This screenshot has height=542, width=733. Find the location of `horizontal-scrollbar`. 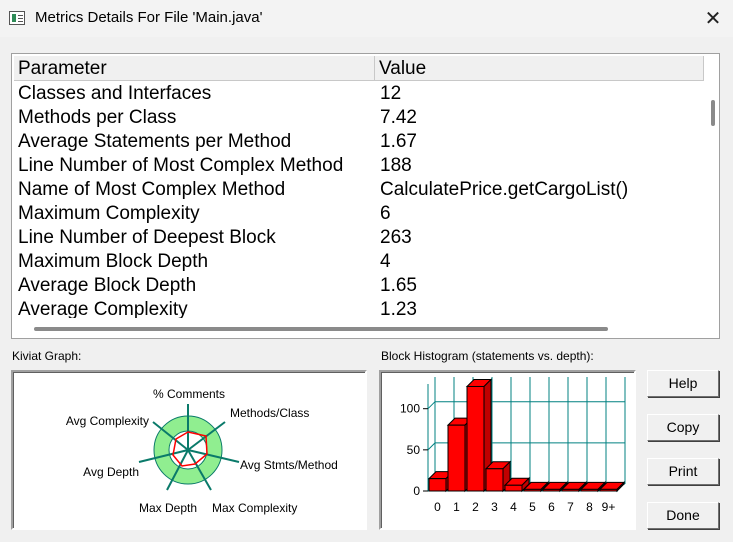

horizontal-scrollbar is located at coordinates (359, 329).